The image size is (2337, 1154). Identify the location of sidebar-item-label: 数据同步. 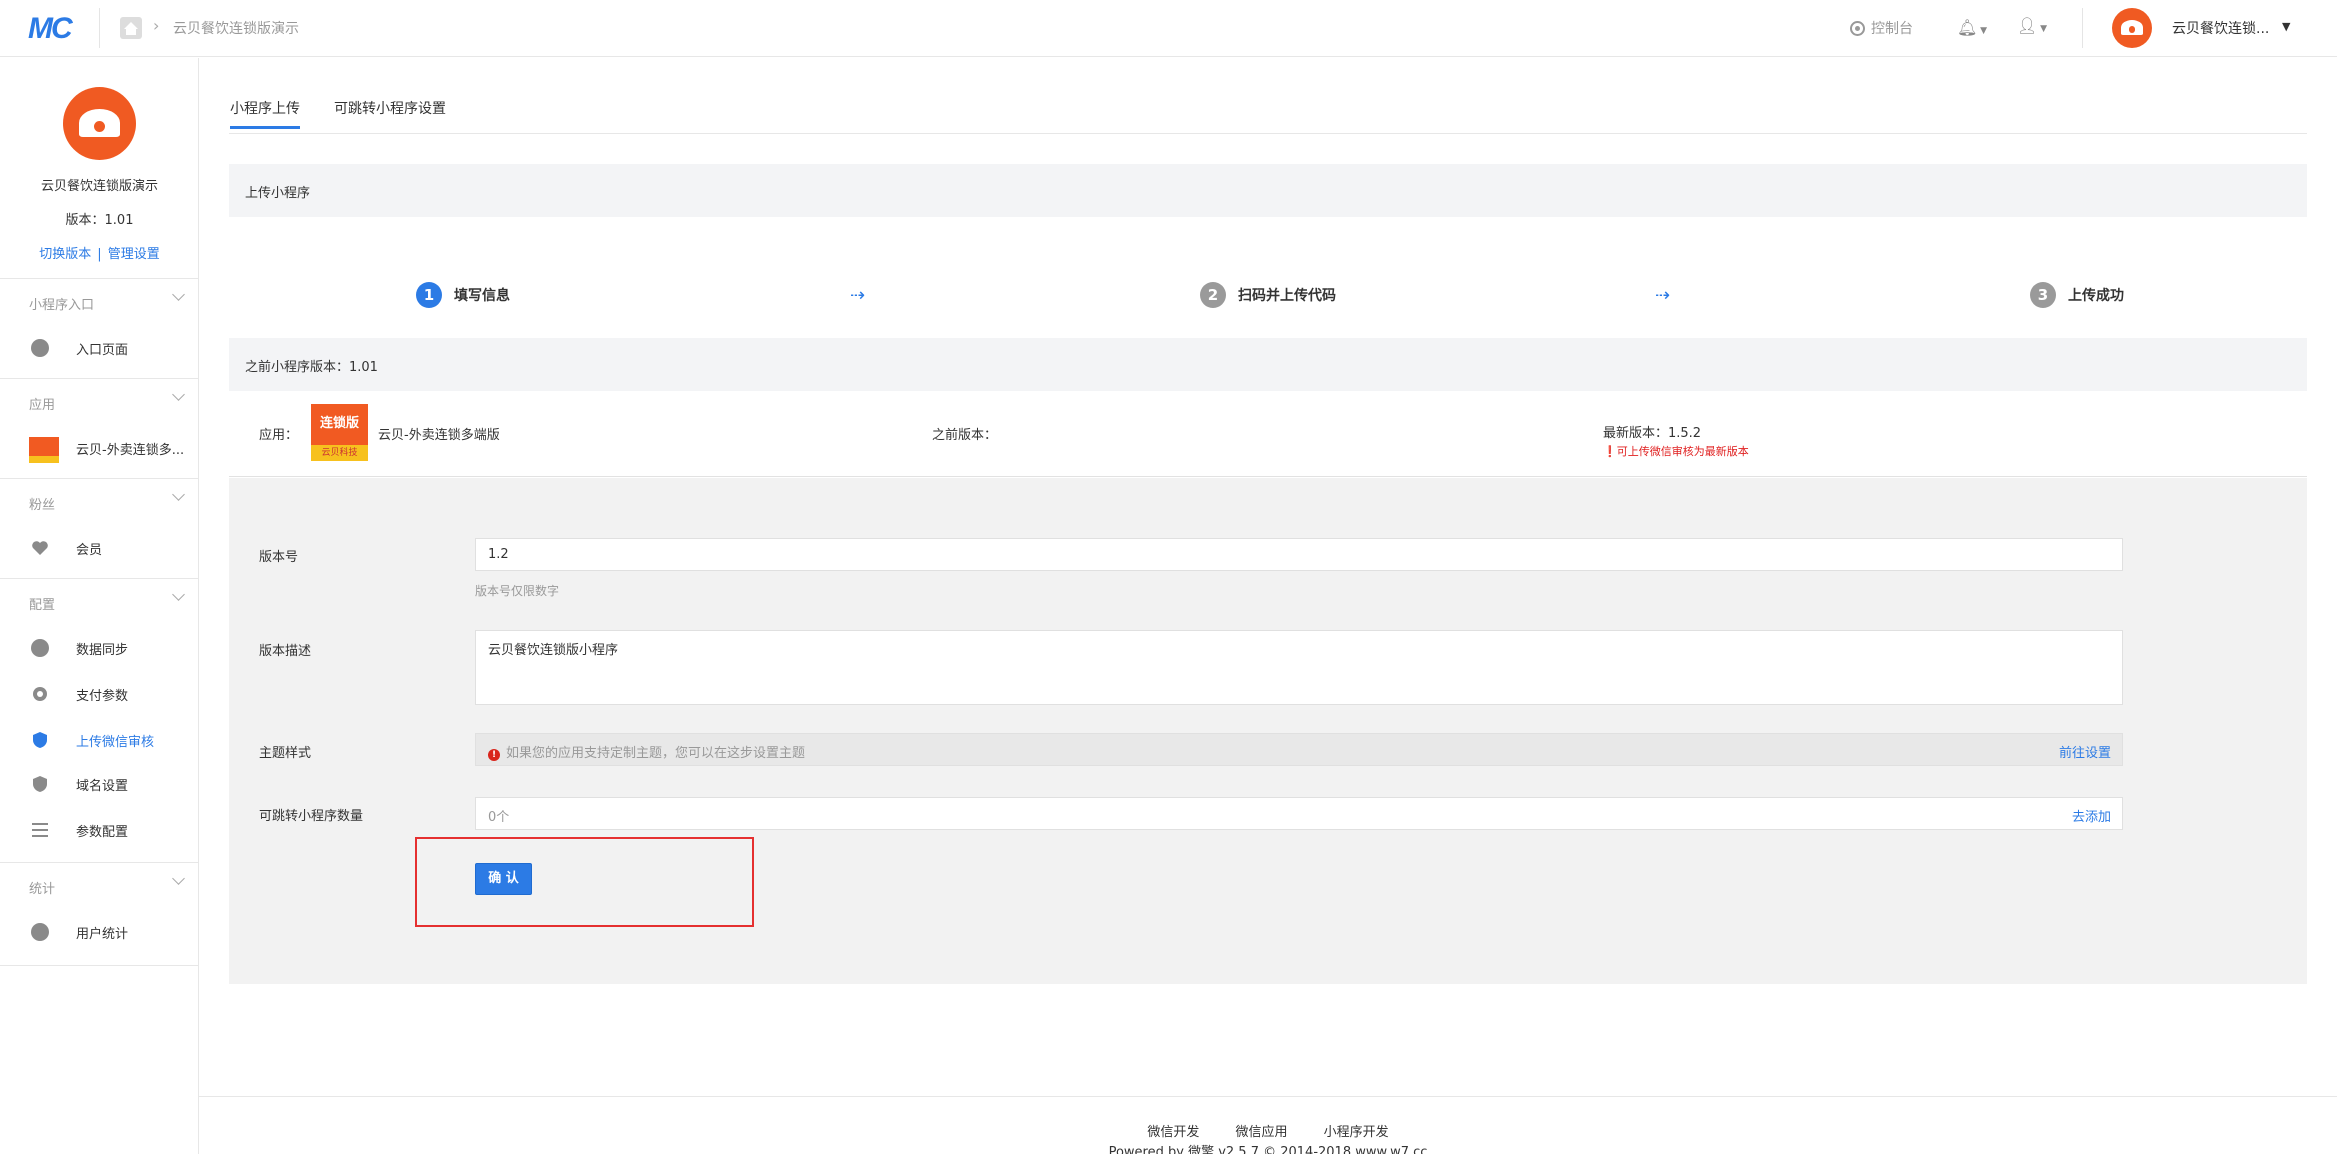
(102, 650).